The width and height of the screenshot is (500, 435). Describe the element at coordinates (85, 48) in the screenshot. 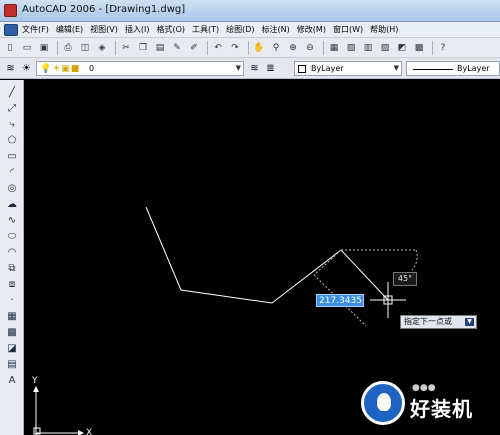

I see `print-preview-icon: ◫` at that location.